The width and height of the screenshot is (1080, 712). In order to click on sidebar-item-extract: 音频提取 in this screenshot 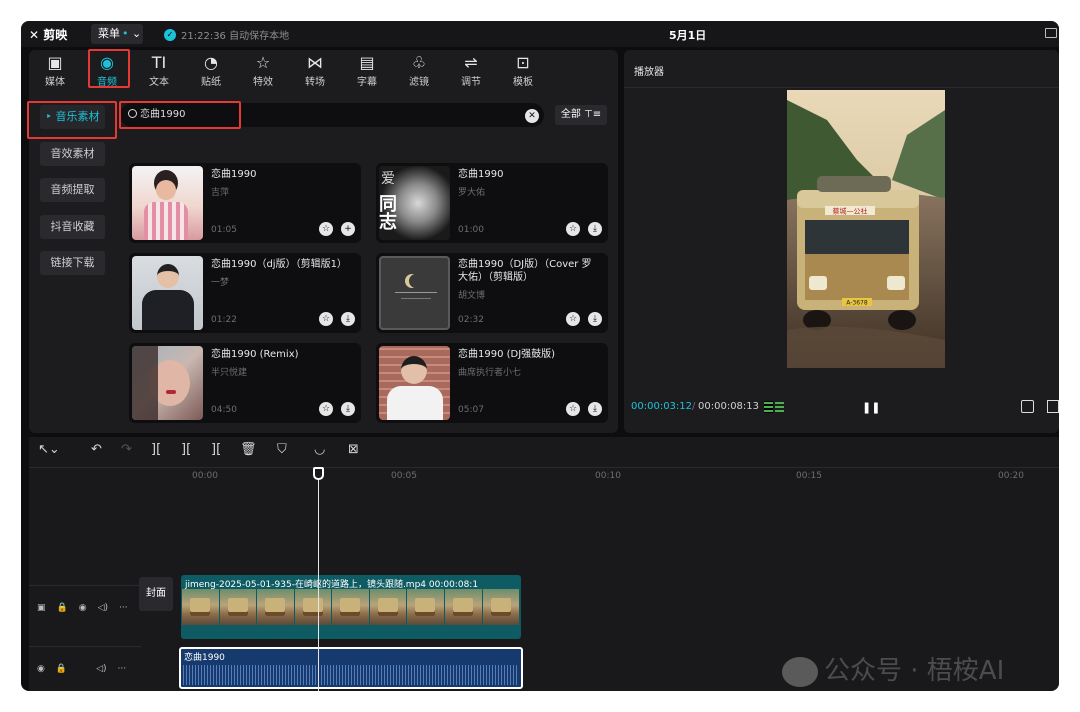, I will do `click(72, 190)`.